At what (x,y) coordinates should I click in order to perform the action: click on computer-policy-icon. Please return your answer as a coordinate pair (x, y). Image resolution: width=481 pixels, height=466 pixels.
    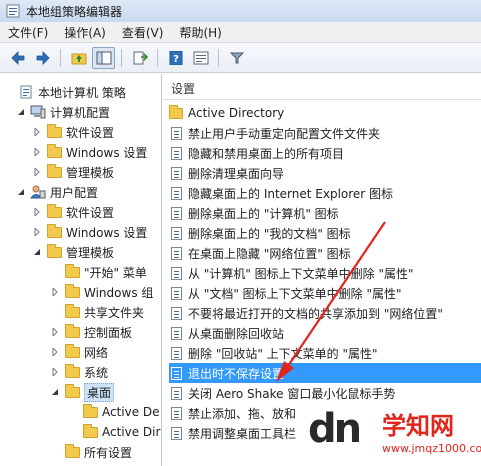
    Looking at the image, I should click on (26, 92).